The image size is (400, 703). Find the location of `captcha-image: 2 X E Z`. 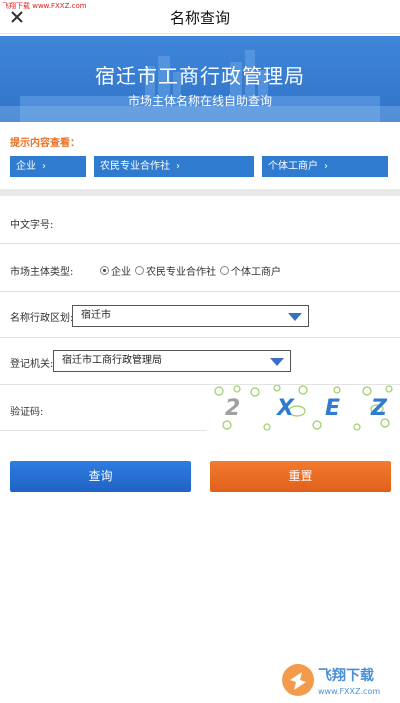

captcha-image: 2 X E Z is located at coordinates (303, 408).